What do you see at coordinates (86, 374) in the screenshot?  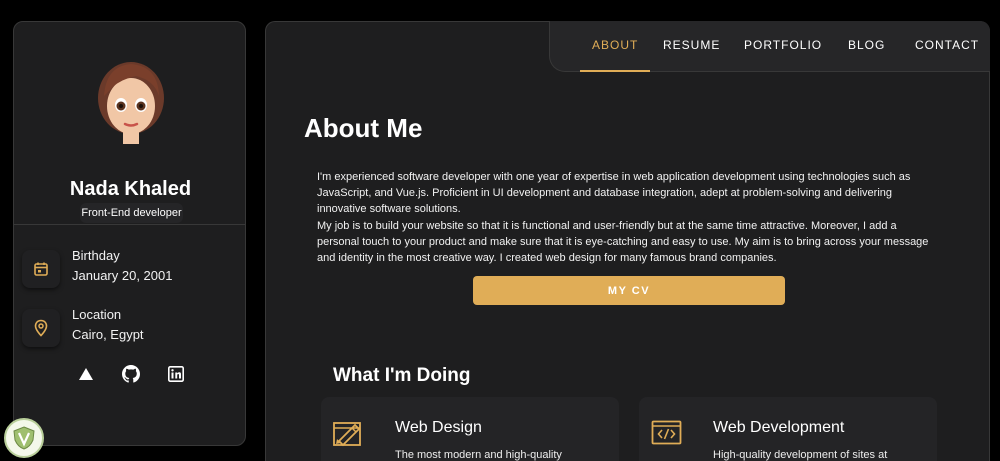 I see `triangle-icon` at bounding box center [86, 374].